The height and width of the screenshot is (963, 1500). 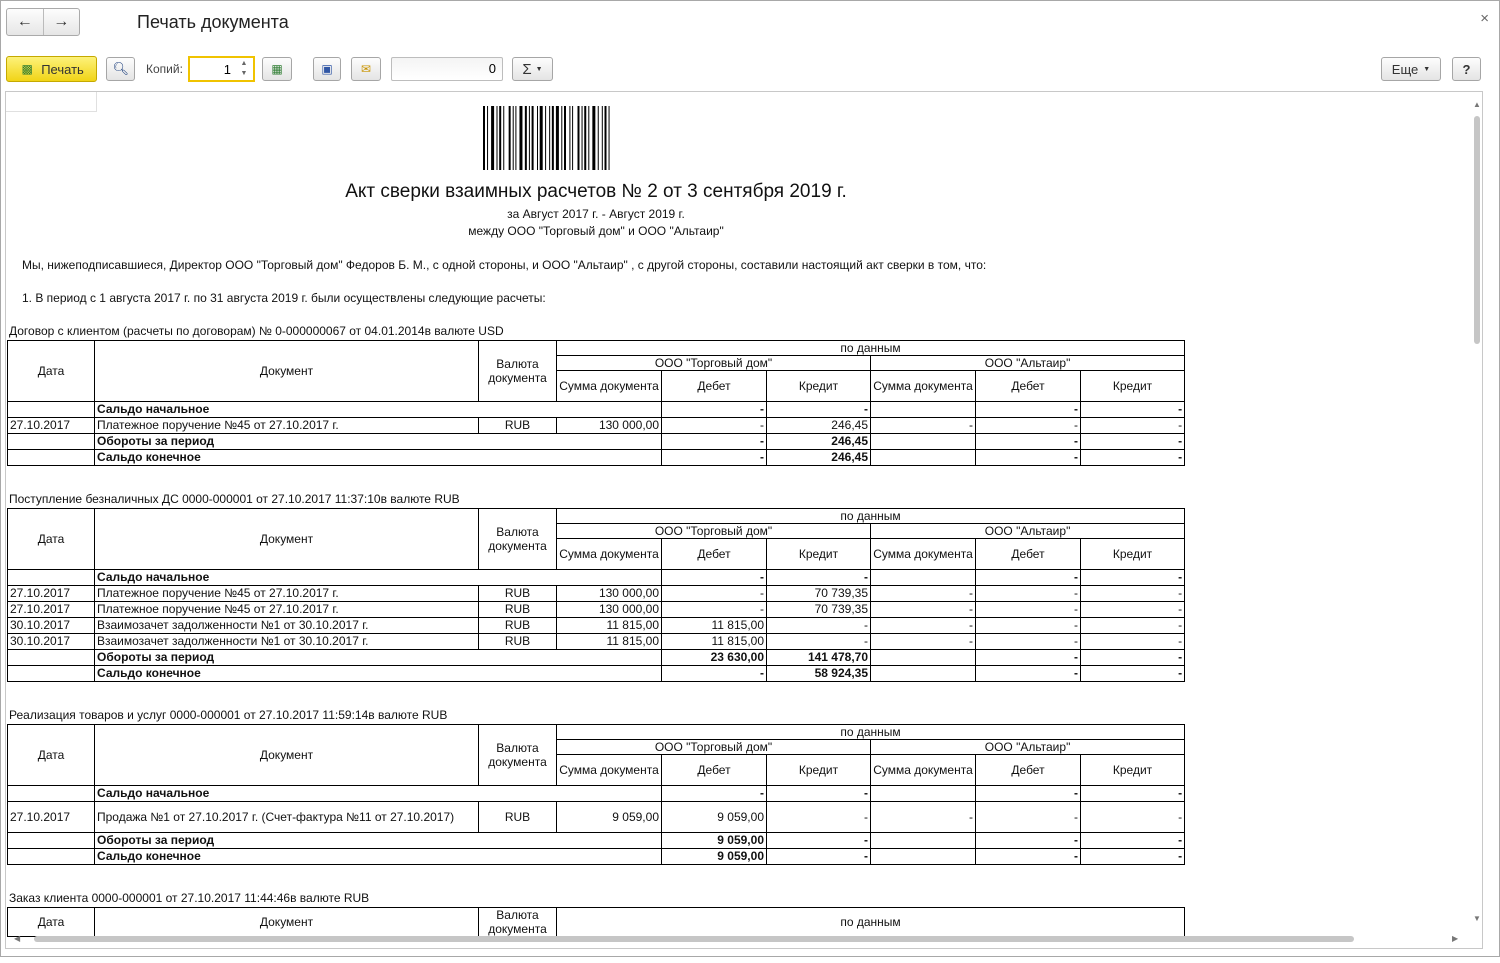 What do you see at coordinates (17, 938) in the screenshot?
I see `scroll-left-icon: ◀` at bounding box center [17, 938].